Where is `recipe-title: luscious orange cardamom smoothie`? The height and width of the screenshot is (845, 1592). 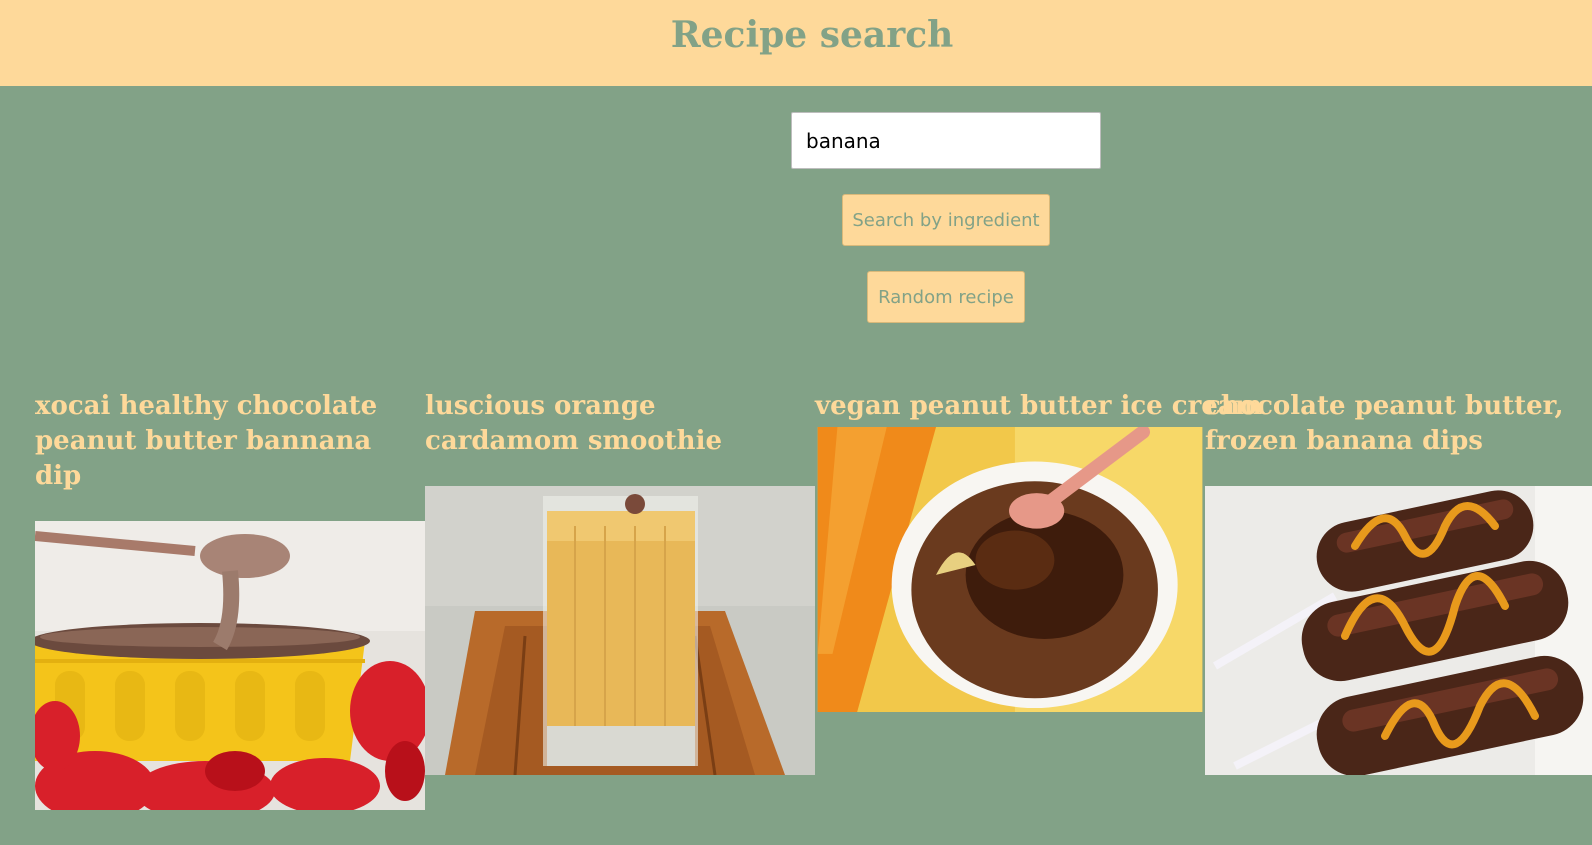
recipe-title: luscious orange cardamom smoothie is located at coordinates (620, 424).